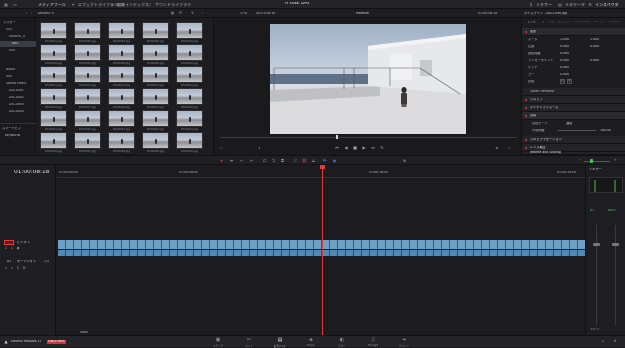 Image resolution: width=625 pixels, height=348 pixels. I want to click on inspector-tab: エフェクト, so click(565, 22).